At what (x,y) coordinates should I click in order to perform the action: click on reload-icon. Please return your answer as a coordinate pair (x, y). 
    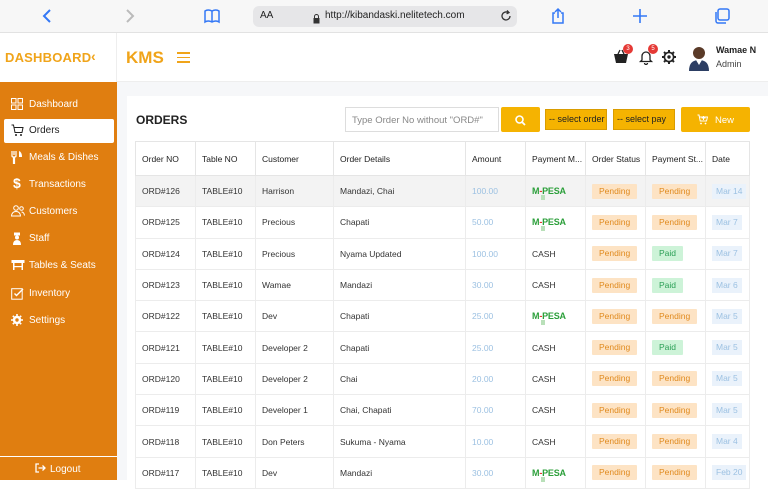
    Looking at the image, I should click on (506, 18).